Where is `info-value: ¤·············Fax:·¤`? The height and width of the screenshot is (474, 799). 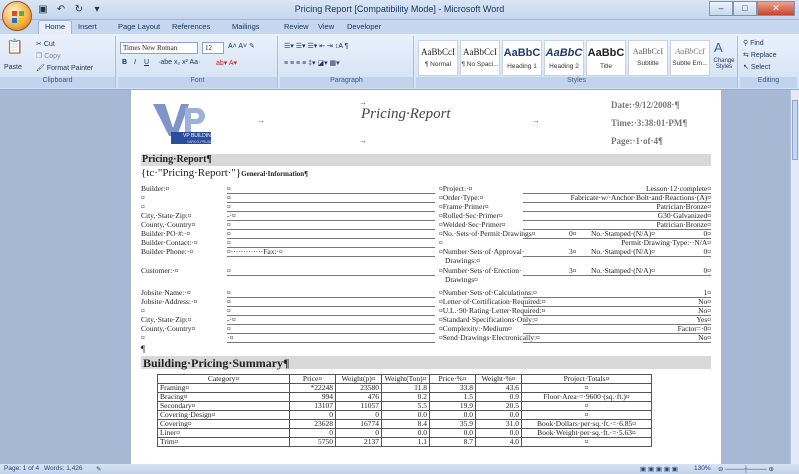 info-value: ¤·············Fax:·¤ is located at coordinates (255, 251).